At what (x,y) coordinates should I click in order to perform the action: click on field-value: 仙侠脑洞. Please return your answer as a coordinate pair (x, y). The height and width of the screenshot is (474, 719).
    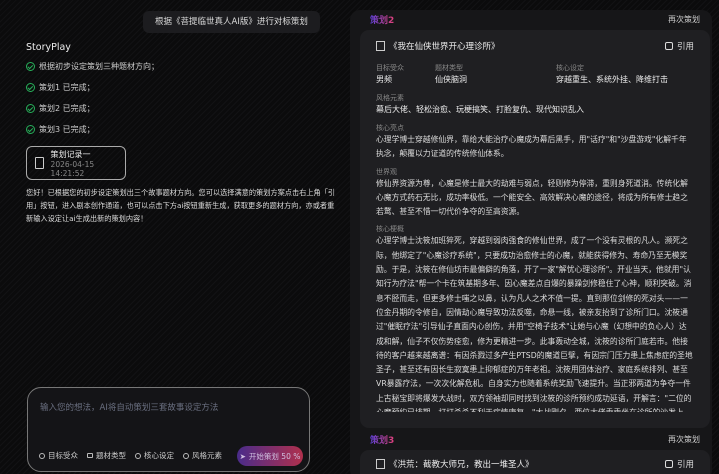
    Looking at the image, I should click on (451, 79).